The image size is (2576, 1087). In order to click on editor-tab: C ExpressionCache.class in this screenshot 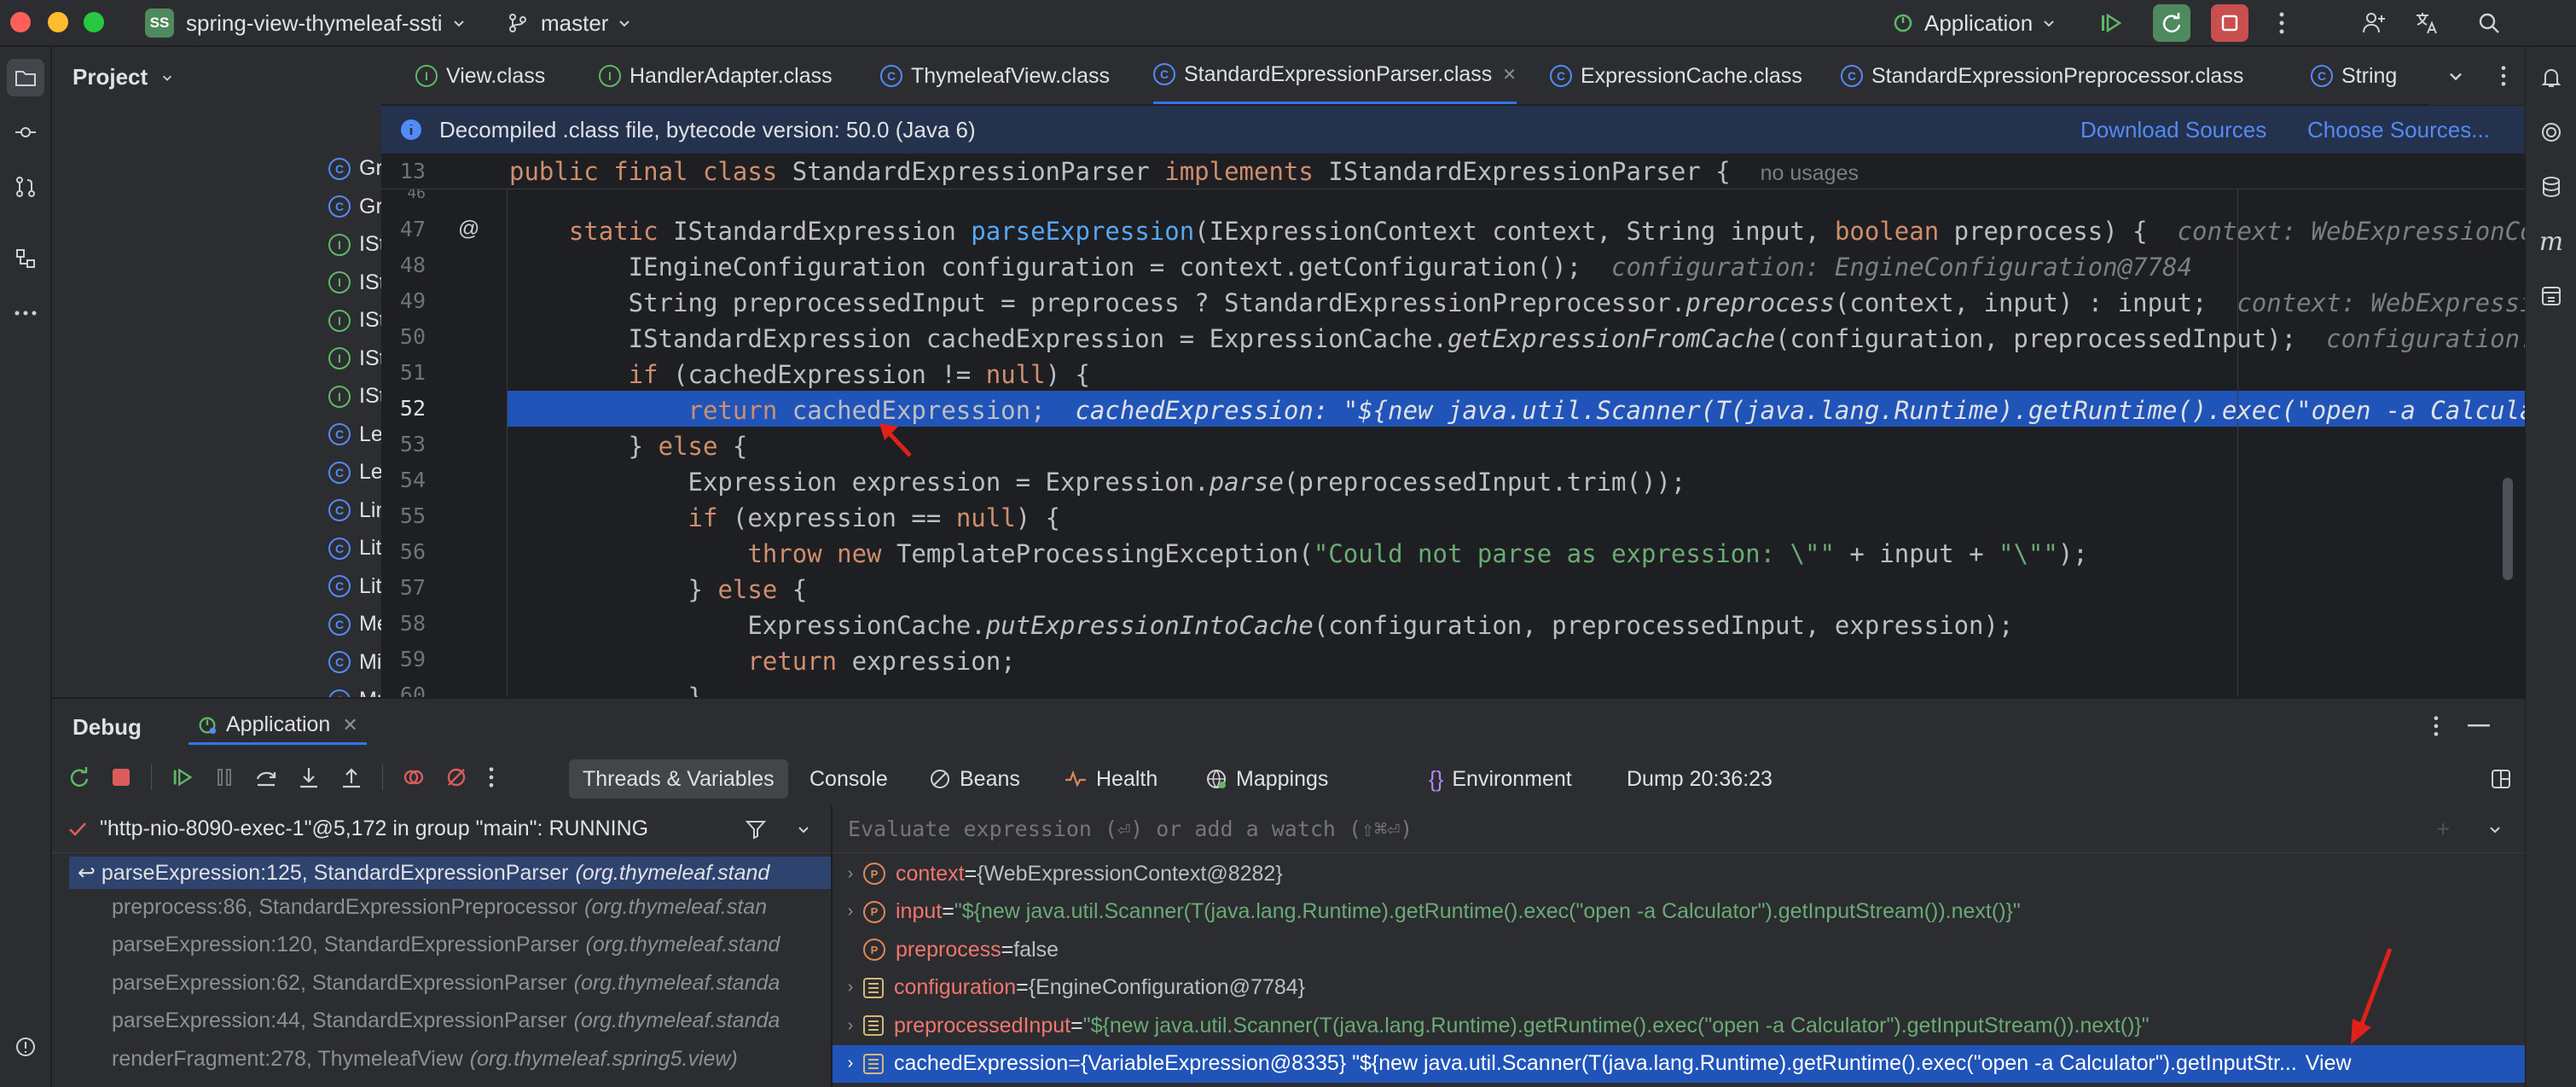, I will do `click(1676, 75)`.